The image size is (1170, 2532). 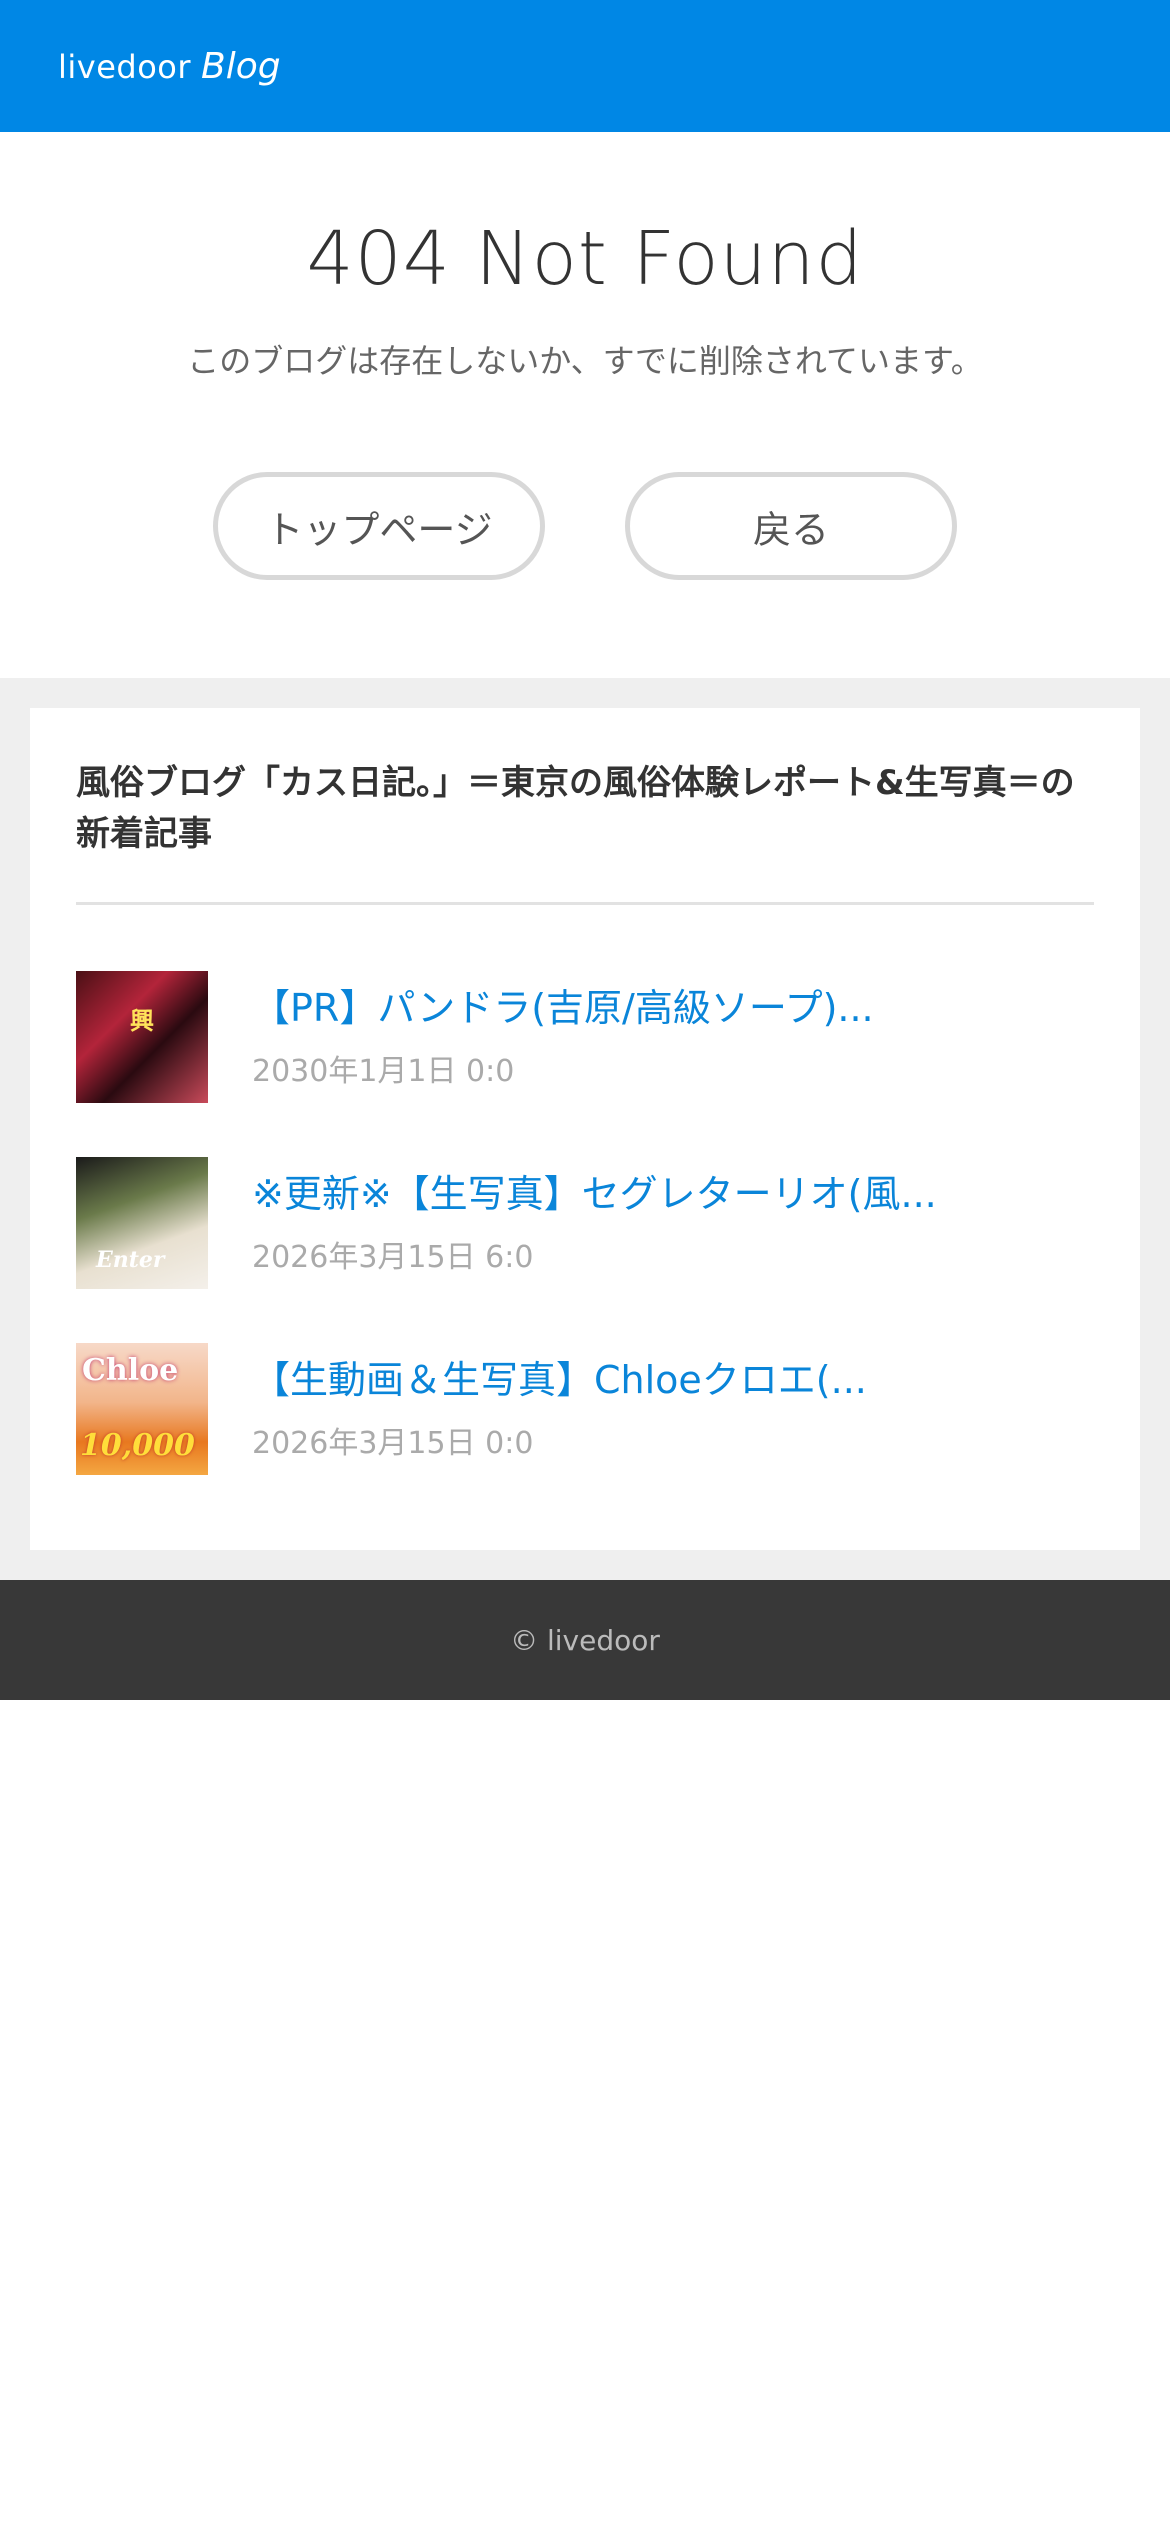 What do you see at coordinates (241, 66) in the screenshot?
I see `logo-product: Blog` at bounding box center [241, 66].